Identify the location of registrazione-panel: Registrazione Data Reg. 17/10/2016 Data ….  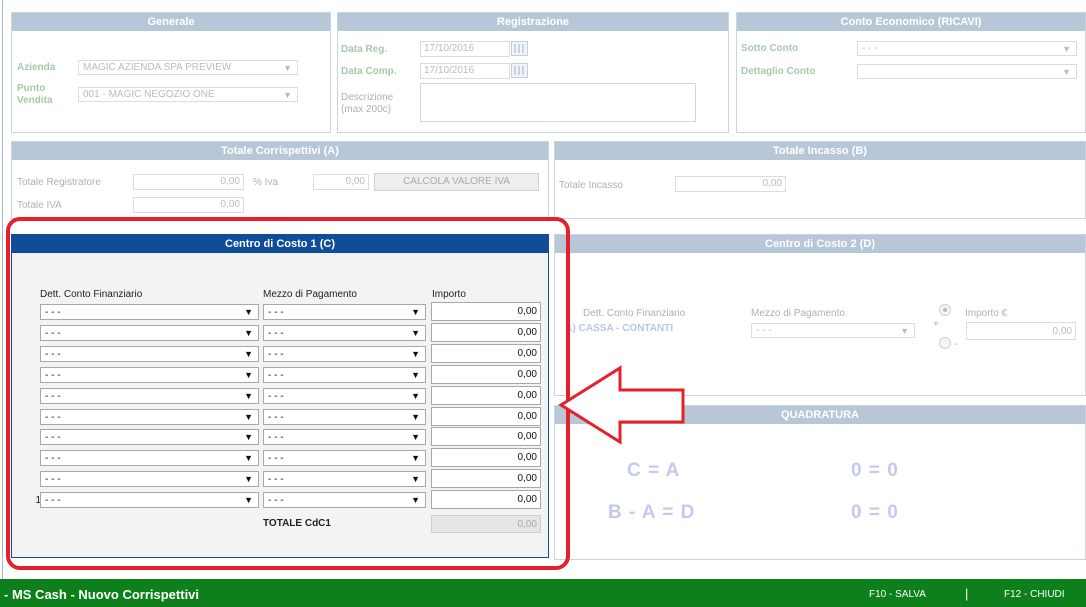
(533, 72).